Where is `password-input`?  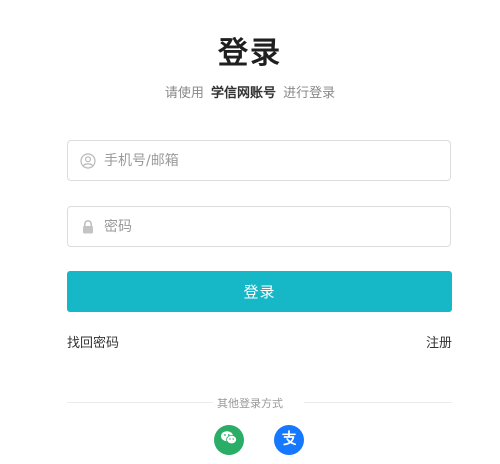
password-input is located at coordinates (264, 226).